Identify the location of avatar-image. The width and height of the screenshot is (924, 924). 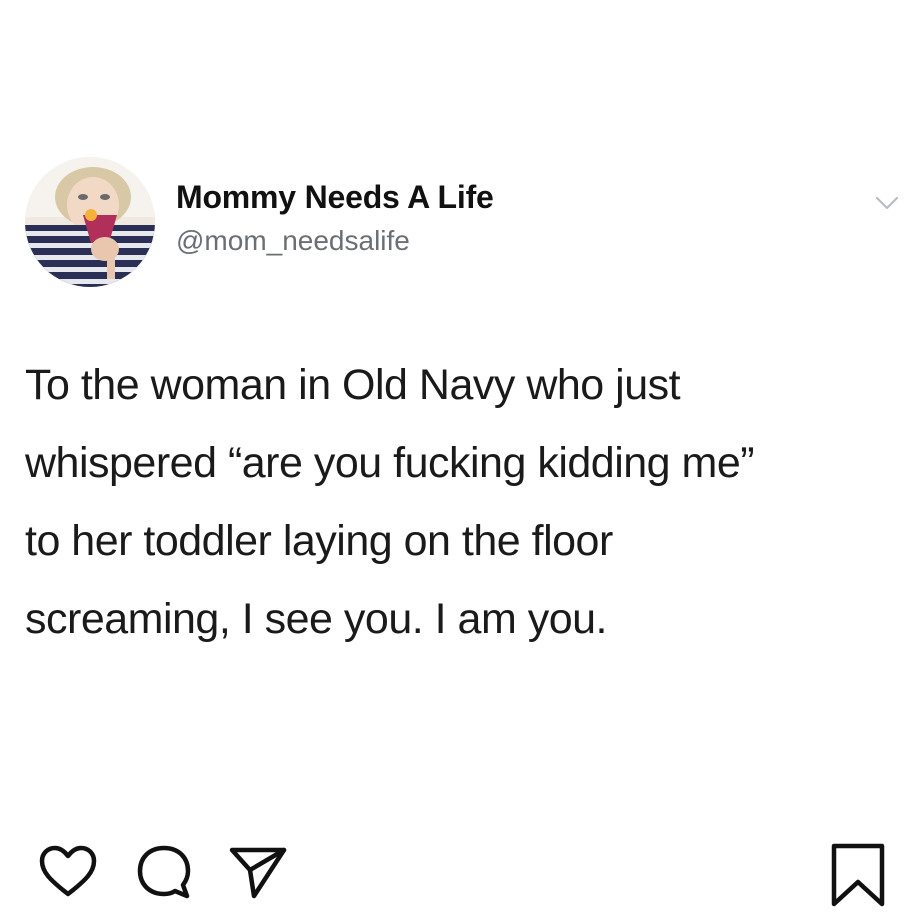
(90, 222).